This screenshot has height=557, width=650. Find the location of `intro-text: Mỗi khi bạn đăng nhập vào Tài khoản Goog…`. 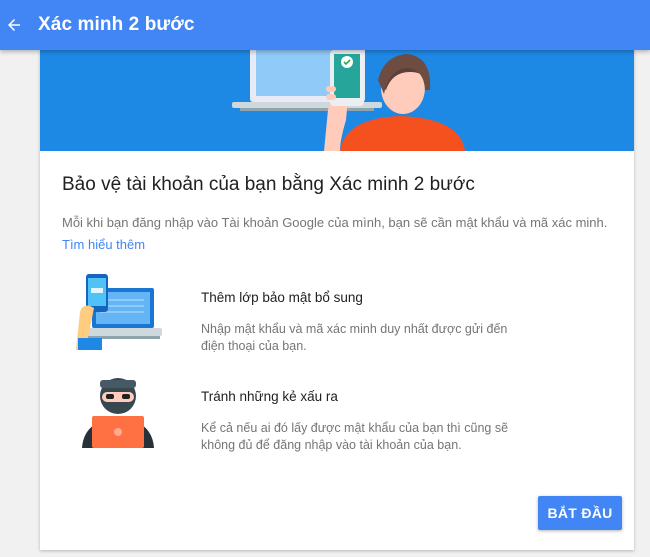

intro-text: Mỗi khi bạn đăng nhập vào Tài khoản Goog… is located at coordinates (335, 222).